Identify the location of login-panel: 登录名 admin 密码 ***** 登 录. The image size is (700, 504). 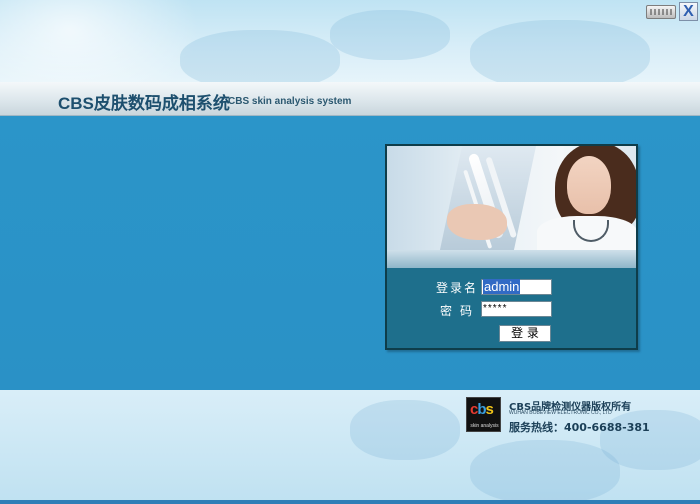
(511, 247).